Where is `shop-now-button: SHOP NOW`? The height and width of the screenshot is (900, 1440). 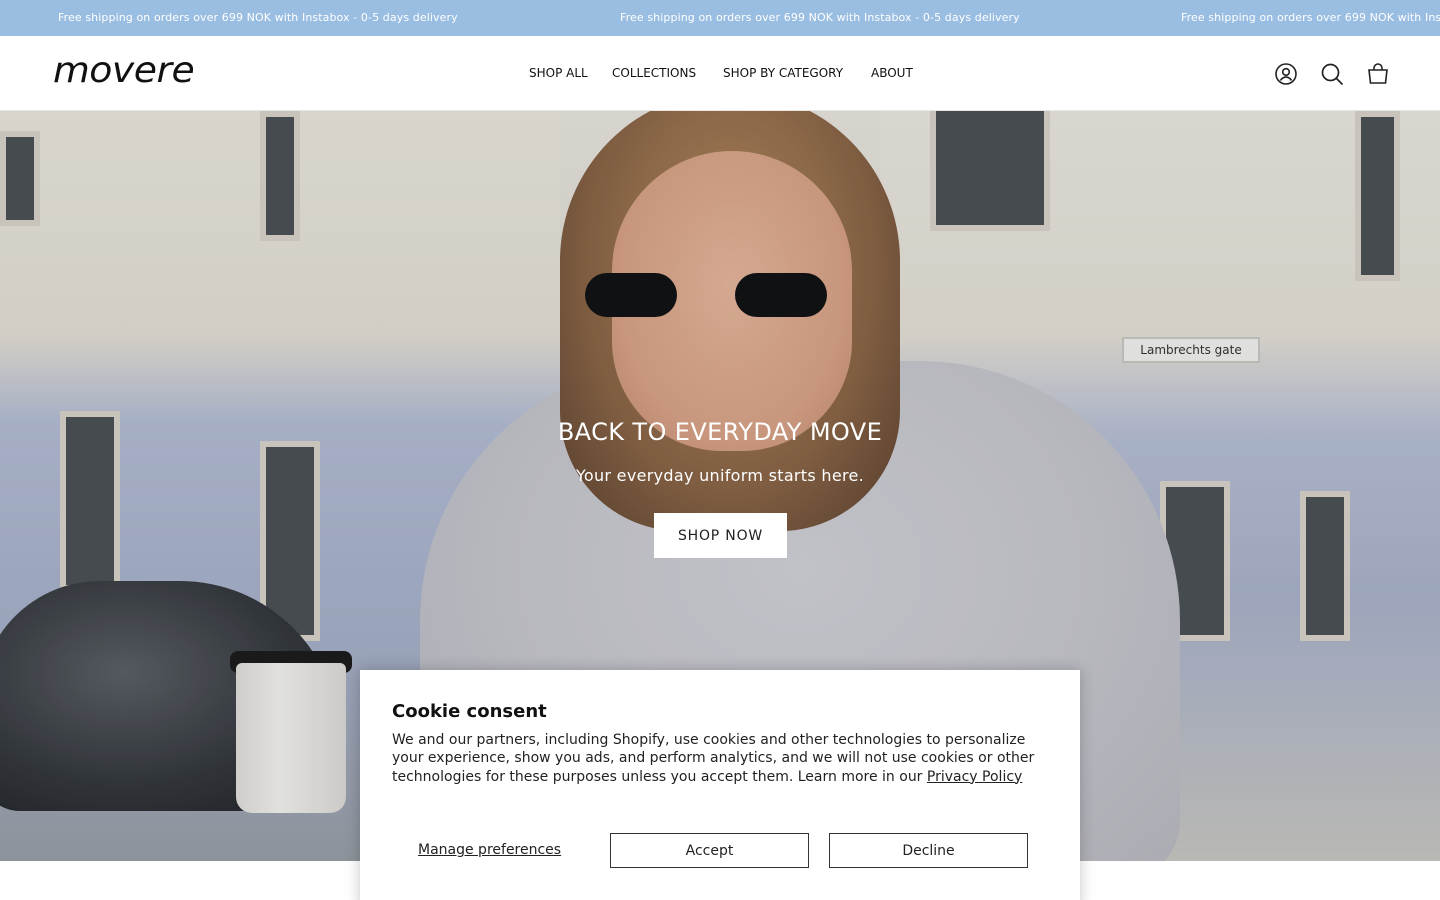 shop-now-button: SHOP NOW is located at coordinates (720, 535).